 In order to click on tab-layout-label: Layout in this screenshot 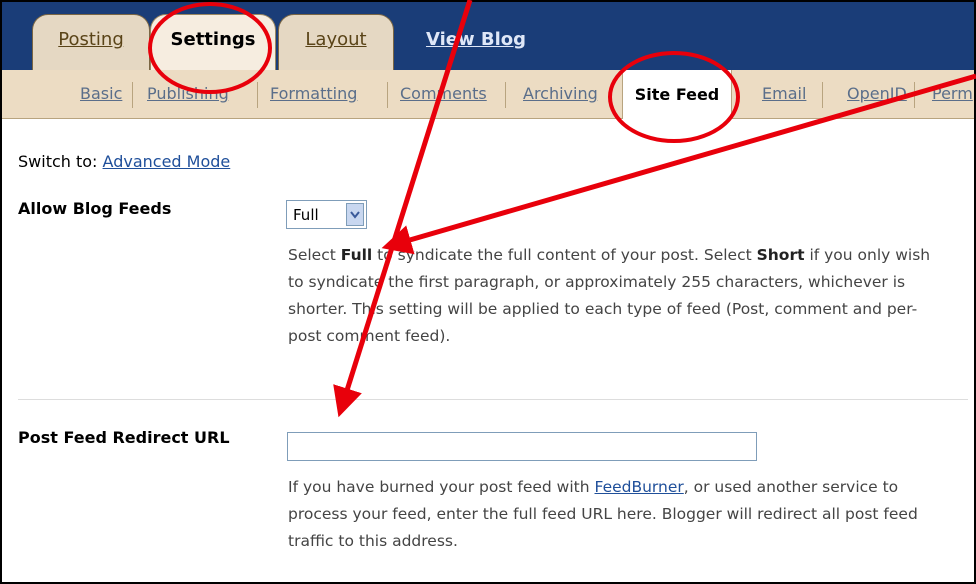, I will do `click(336, 39)`.